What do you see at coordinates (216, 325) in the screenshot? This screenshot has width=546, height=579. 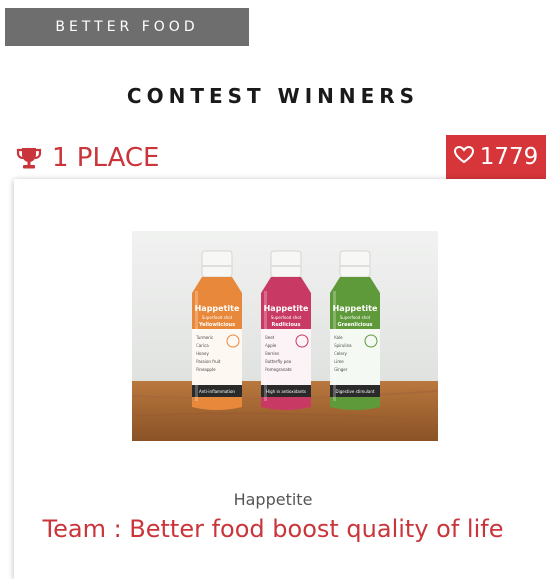 I see `svg-text: Yellowlicious` at bounding box center [216, 325].